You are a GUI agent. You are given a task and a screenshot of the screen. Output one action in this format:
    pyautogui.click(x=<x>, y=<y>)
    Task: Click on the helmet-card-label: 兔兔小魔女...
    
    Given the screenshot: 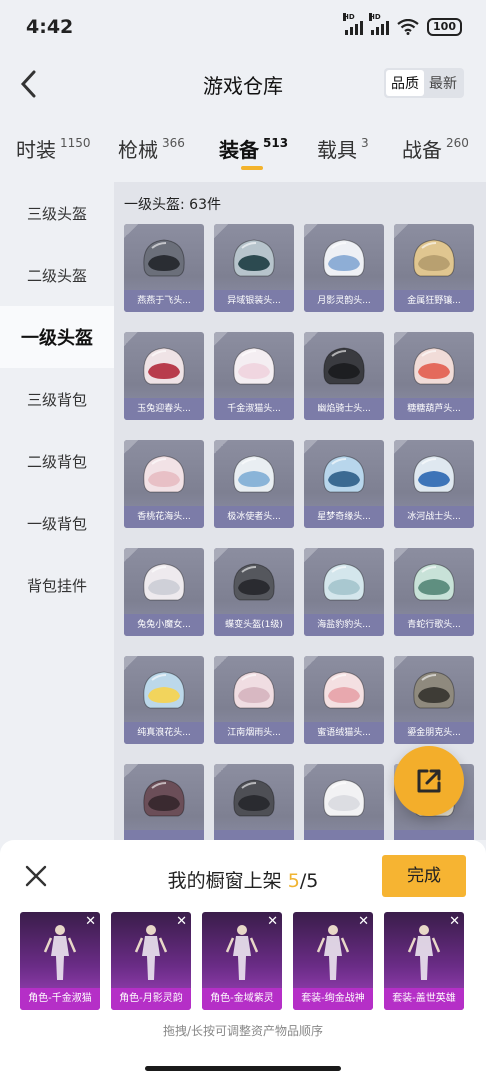 What is the action you would take?
    pyautogui.click(x=164, y=625)
    